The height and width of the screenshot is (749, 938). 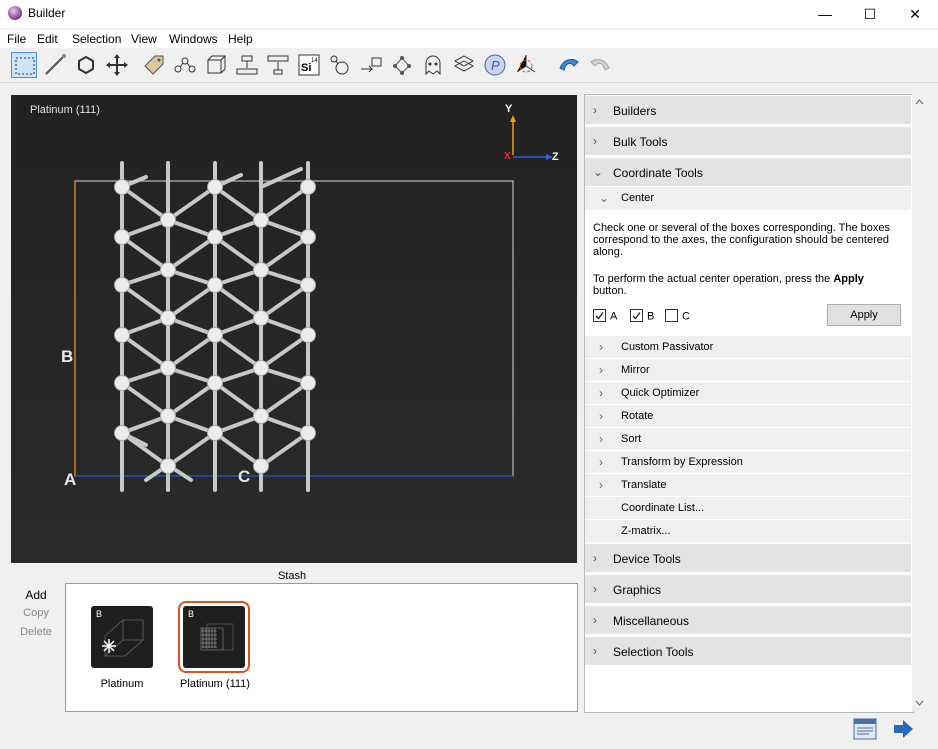 What do you see at coordinates (658, 173) in the screenshot?
I see `section-label: Coordinate Tools` at bounding box center [658, 173].